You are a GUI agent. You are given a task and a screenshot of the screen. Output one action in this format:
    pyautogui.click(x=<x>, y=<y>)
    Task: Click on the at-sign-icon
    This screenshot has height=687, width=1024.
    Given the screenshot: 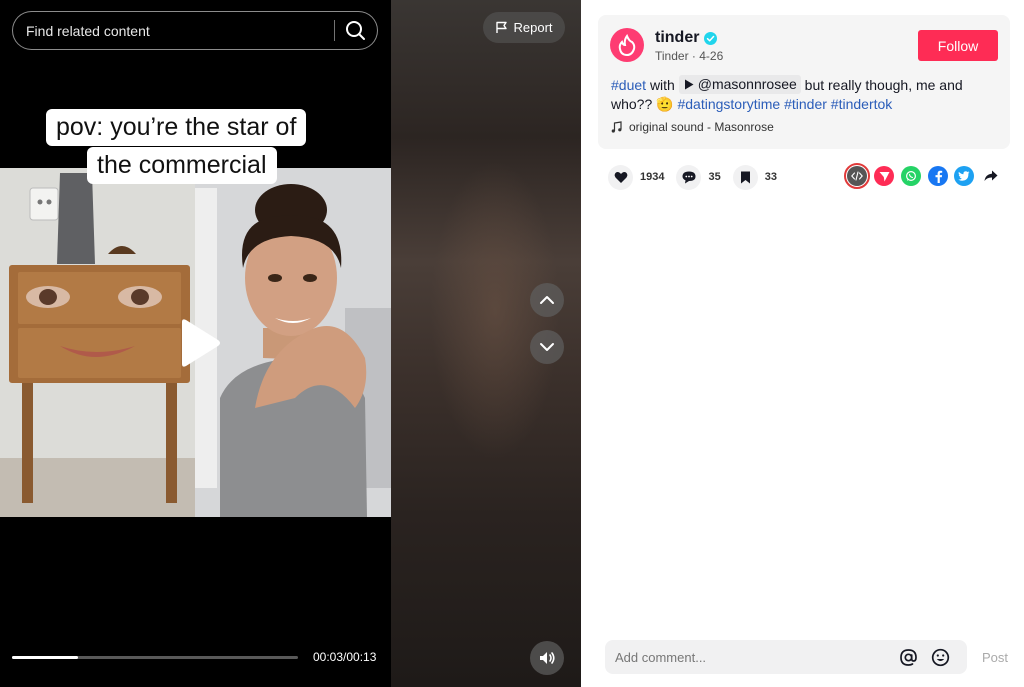 What is the action you would take?
    pyautogui.click(x=908, y=657)
    